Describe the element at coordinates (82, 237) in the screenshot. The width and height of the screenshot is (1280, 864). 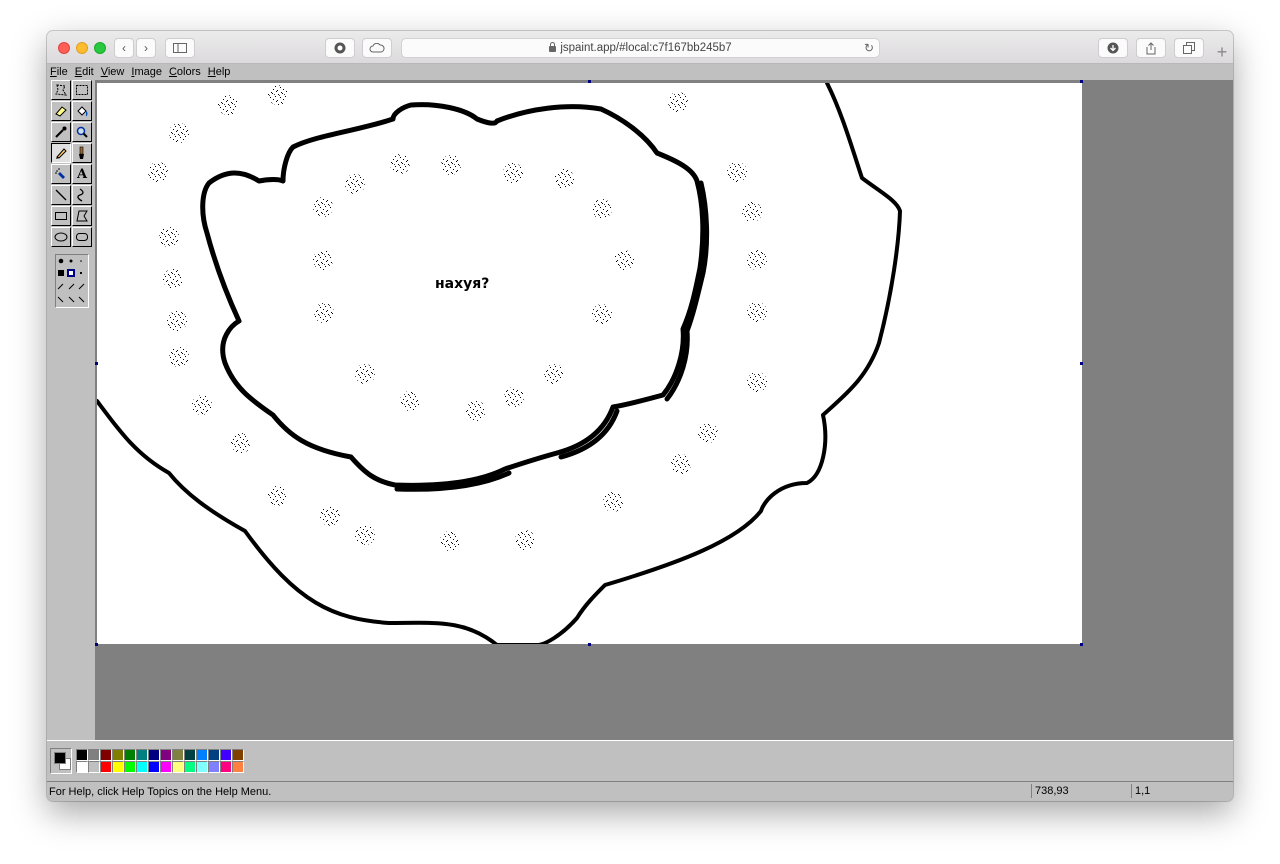
I see `rounded-rectangle-tool` at that location.